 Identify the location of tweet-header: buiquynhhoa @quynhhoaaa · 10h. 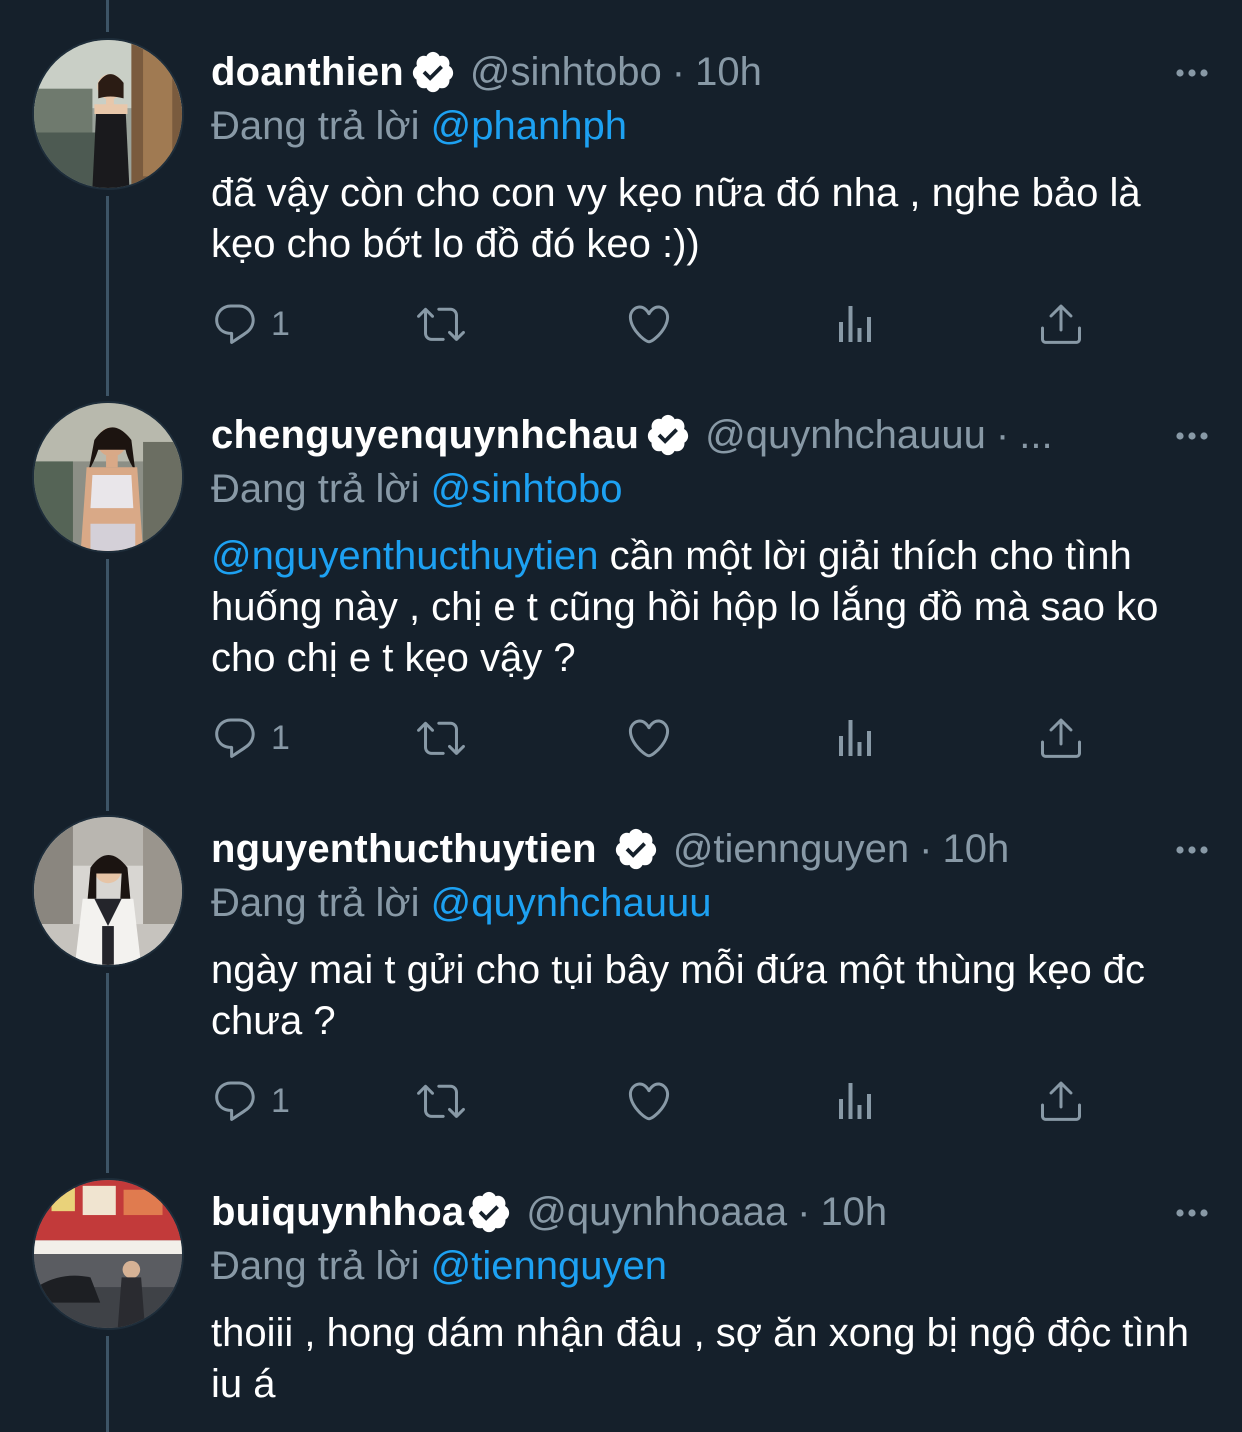
(681, 1212).